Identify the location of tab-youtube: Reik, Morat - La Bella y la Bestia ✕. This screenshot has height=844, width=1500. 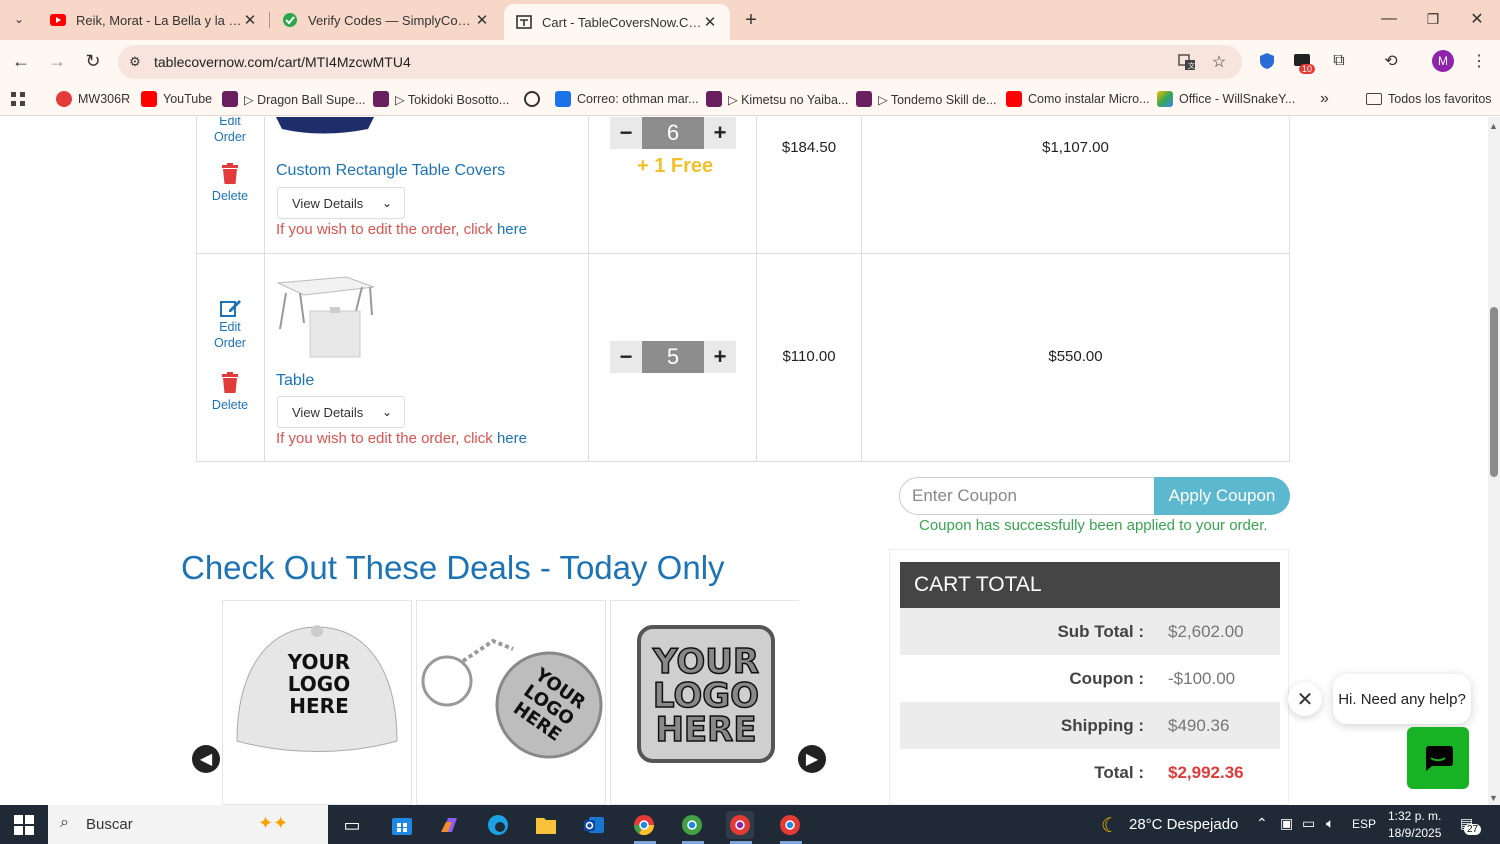
(154, 20).